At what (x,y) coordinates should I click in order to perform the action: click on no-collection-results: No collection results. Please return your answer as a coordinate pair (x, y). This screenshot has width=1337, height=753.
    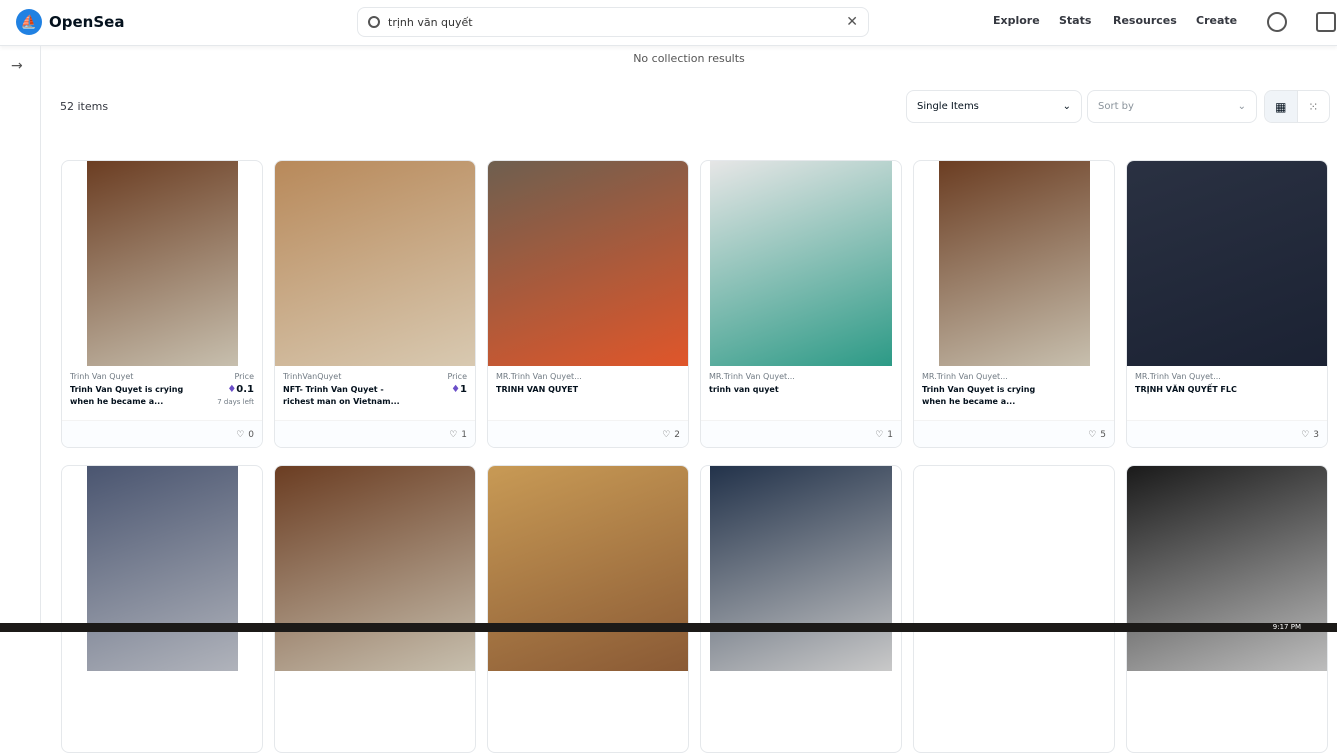
    Looking at the image, I should click on (689, 58).